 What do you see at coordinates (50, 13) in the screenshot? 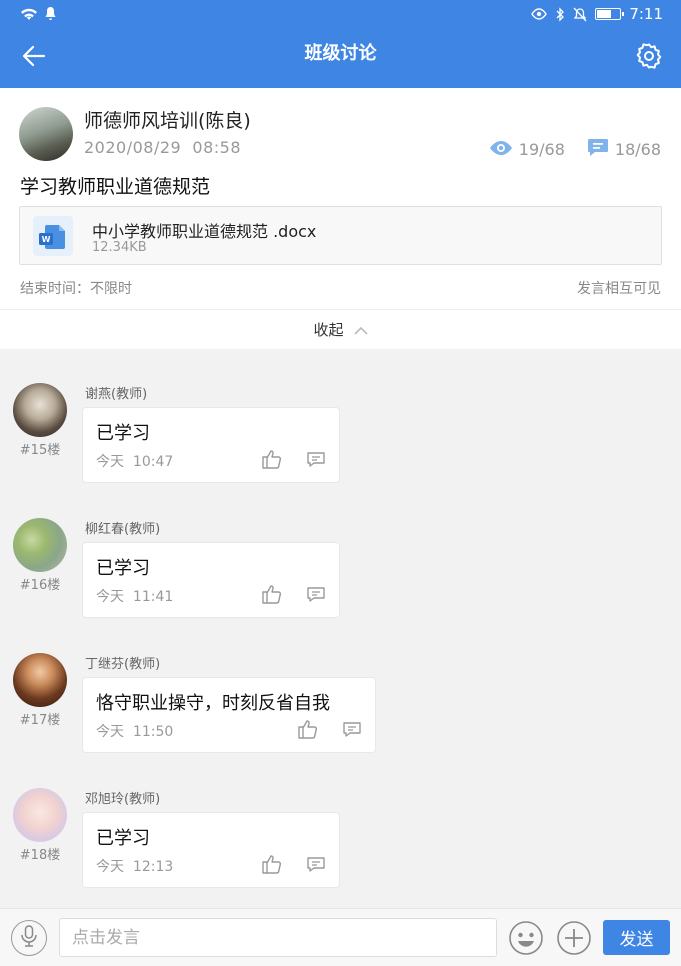
I see `notification-icon` at bounding box center [50, 13].